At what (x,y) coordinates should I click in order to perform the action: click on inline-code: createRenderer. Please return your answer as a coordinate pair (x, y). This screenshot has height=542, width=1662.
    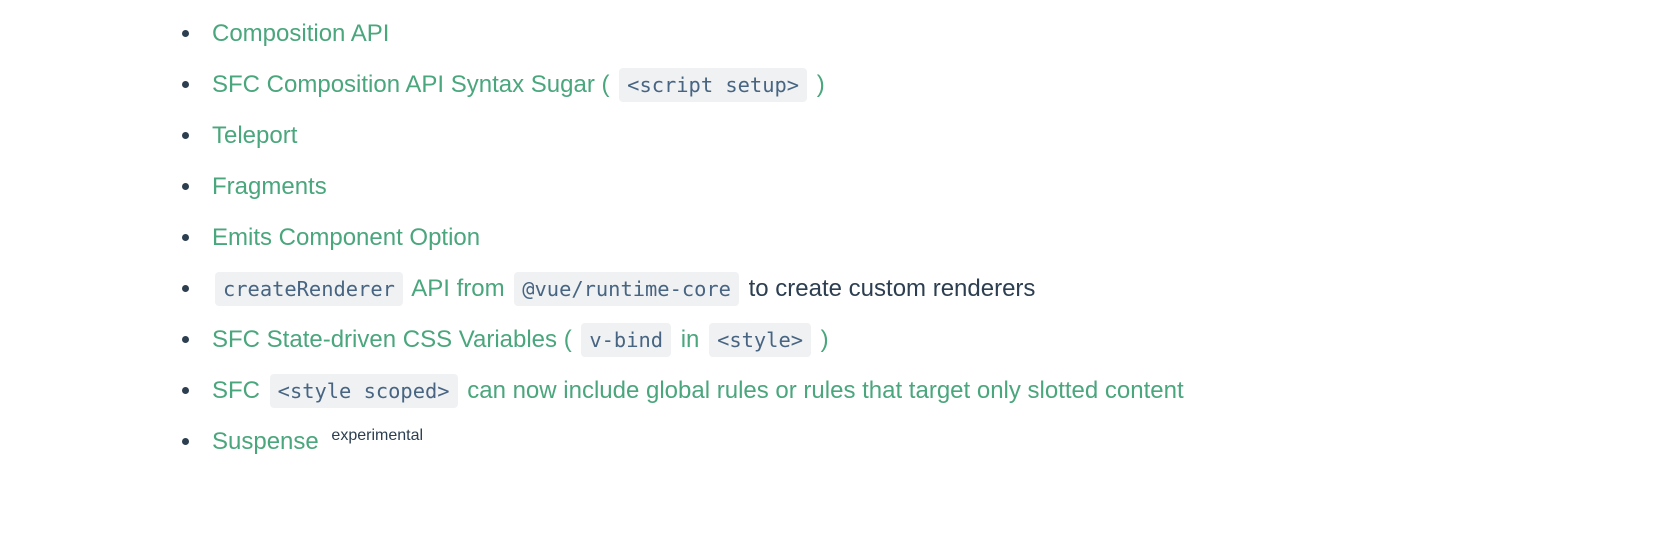
    Looking at the image, I should click on (309, 289).